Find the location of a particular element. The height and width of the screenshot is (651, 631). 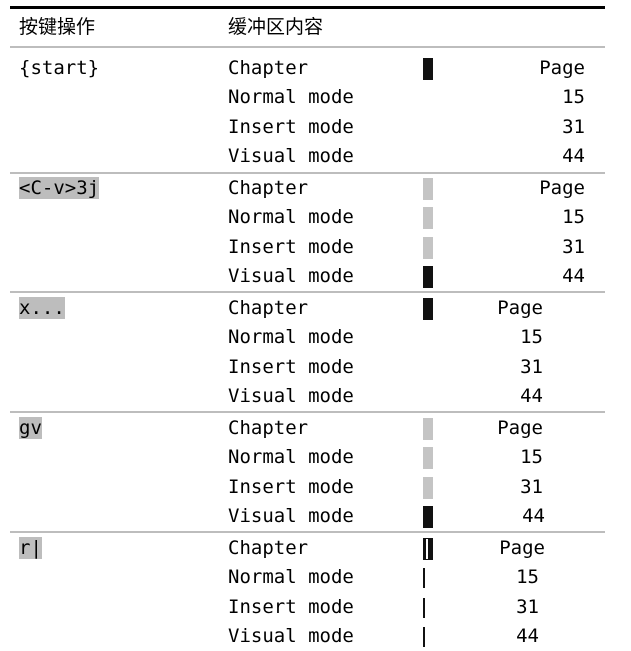

keystroke-highlight: gv is located at coordinates (30, 428).